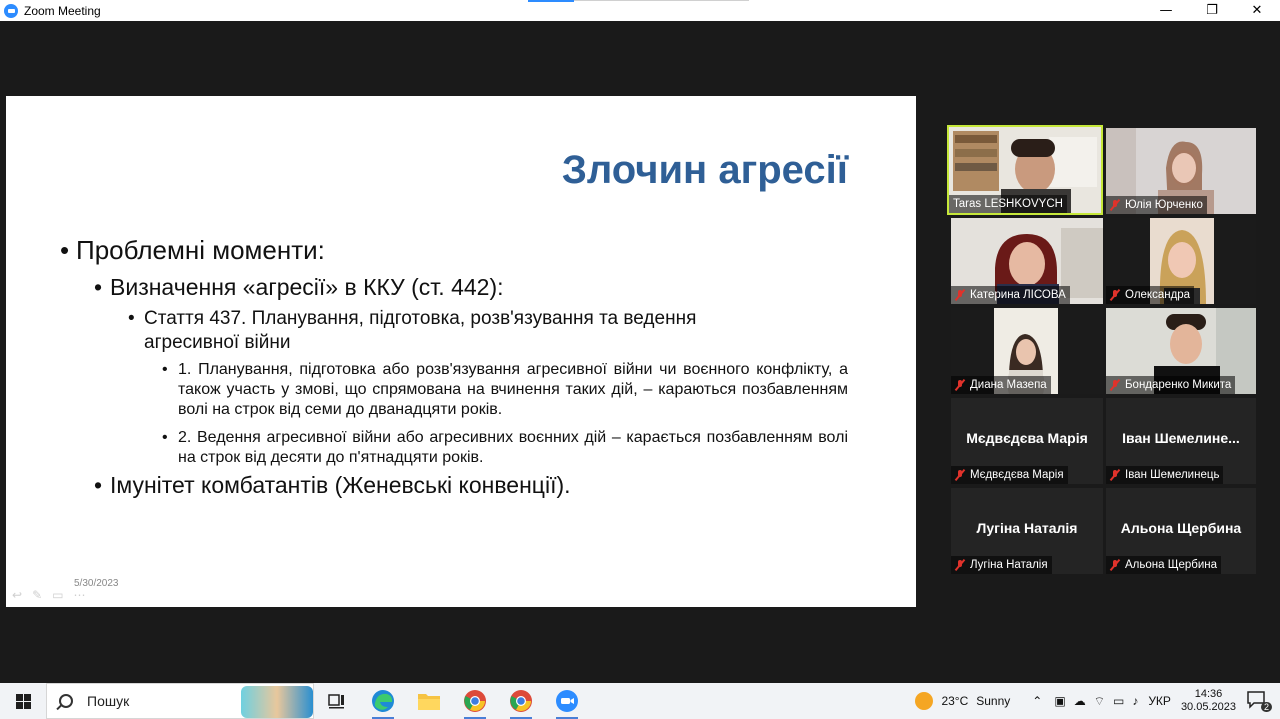  What do you see at coordinates (1027, 528) in the screenshot?
I see `participant-display-name: Лугіна Наталія` at bounding box center [1027, 528].